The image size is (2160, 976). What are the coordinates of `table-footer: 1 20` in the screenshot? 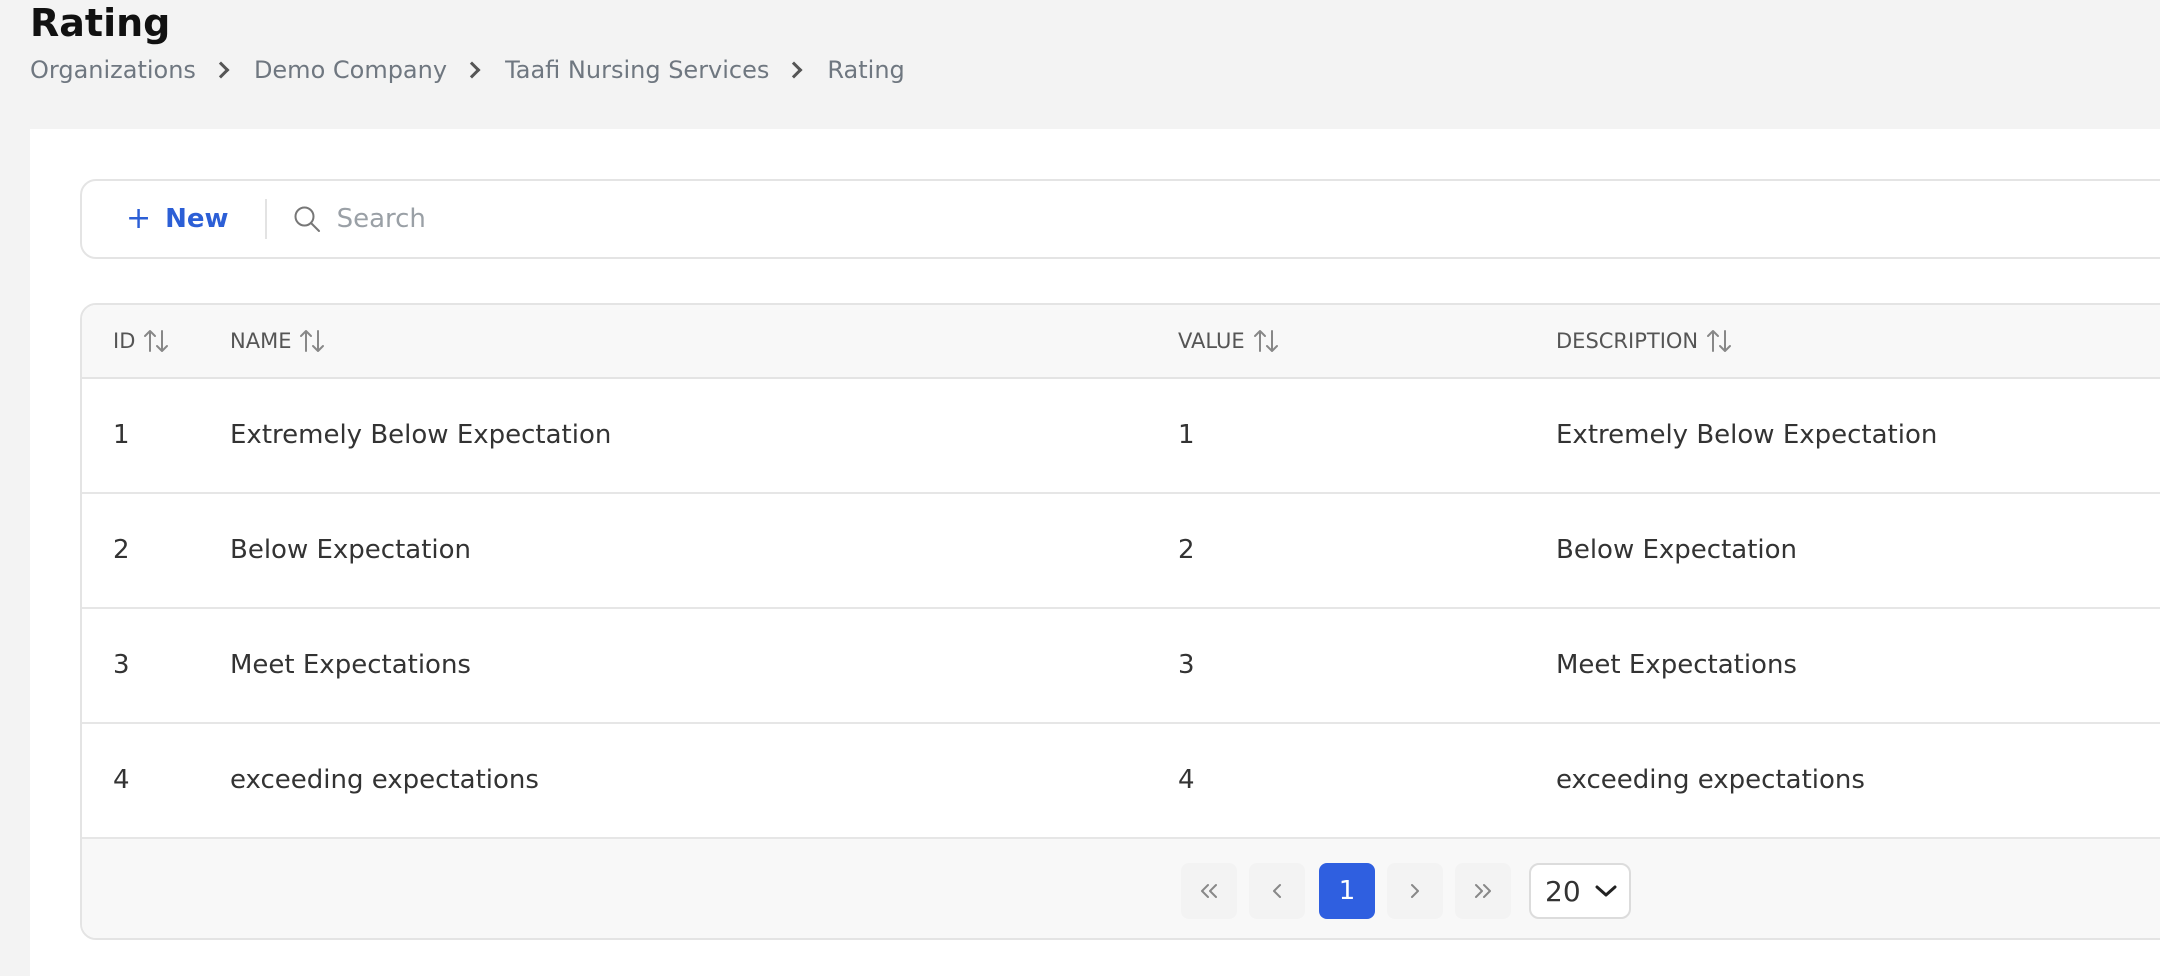 It's located at (1121, 888).